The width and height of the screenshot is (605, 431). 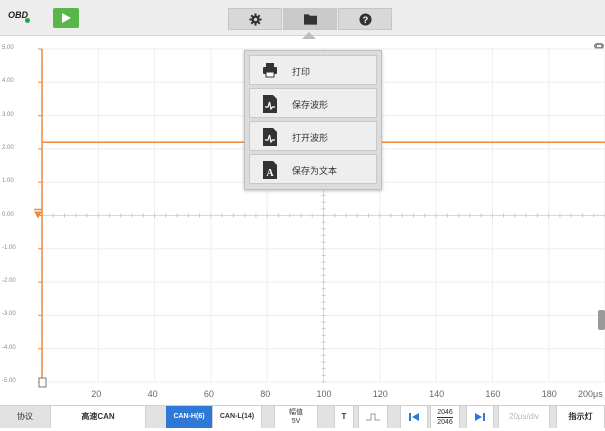 I want to click on save-waveform-icon, so click(x=270, y=104).